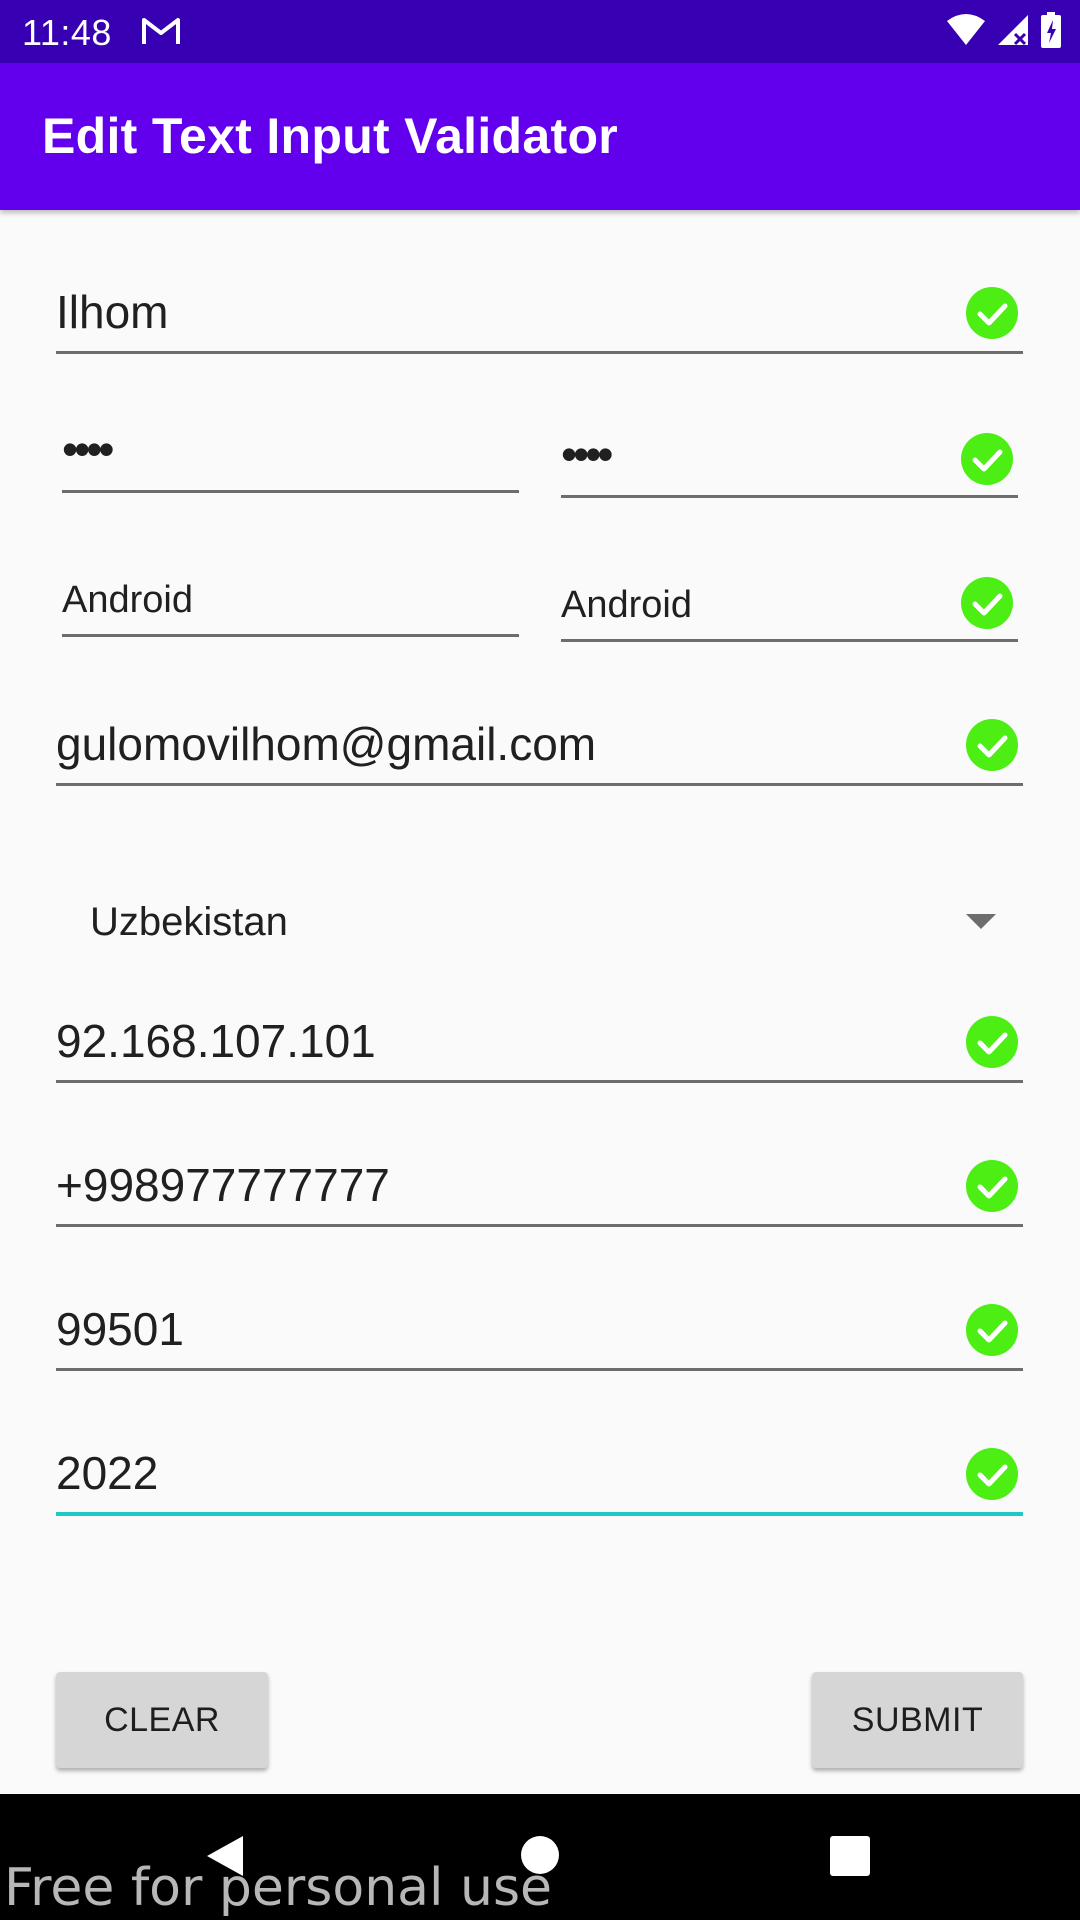 Image resolution: width=1080 pixels, height=1920 pixels. Describe the element at coordinates (534, 924) in the screenshot. I see `country-dropdown: Uzbekistan` at that location.